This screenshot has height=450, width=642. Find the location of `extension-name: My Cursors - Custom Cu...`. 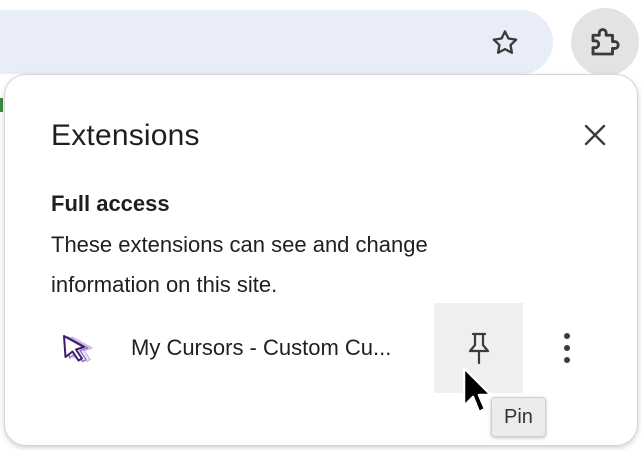

extension-name: My Cursors - Custom Cu... is located at coordinates (261, 347).